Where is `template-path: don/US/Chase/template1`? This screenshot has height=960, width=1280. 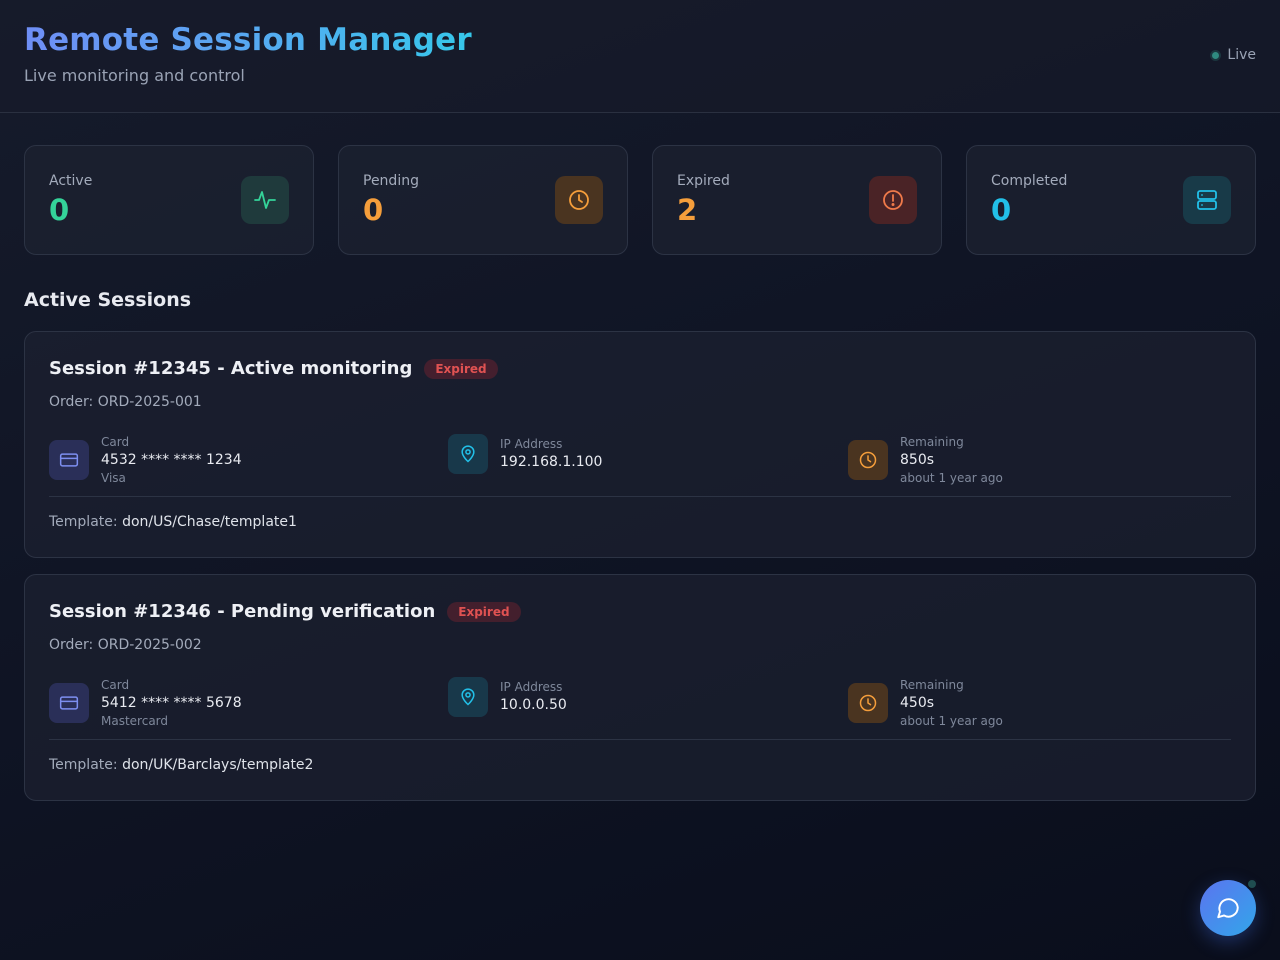
template-path: don/US/Chase/template1 is located at coordinates (209, 522).